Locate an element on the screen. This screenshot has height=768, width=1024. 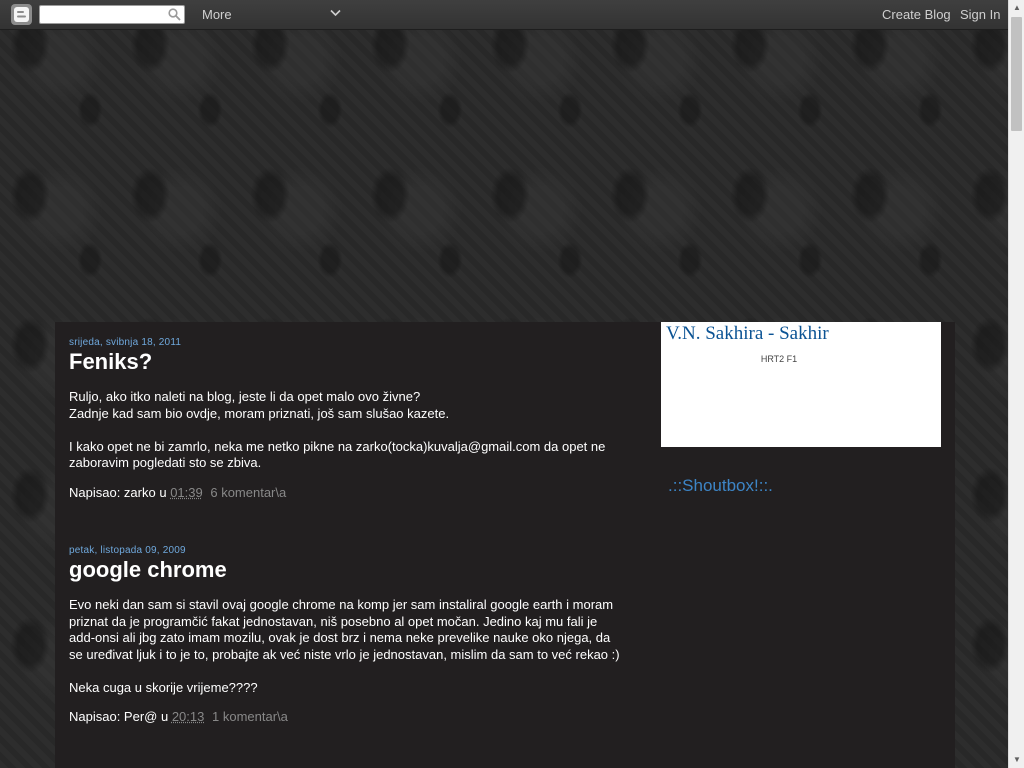
sidebar-widget: V.N. Sakhira - Sakhir HRT2 F1 is located at coordinates (801, 384).